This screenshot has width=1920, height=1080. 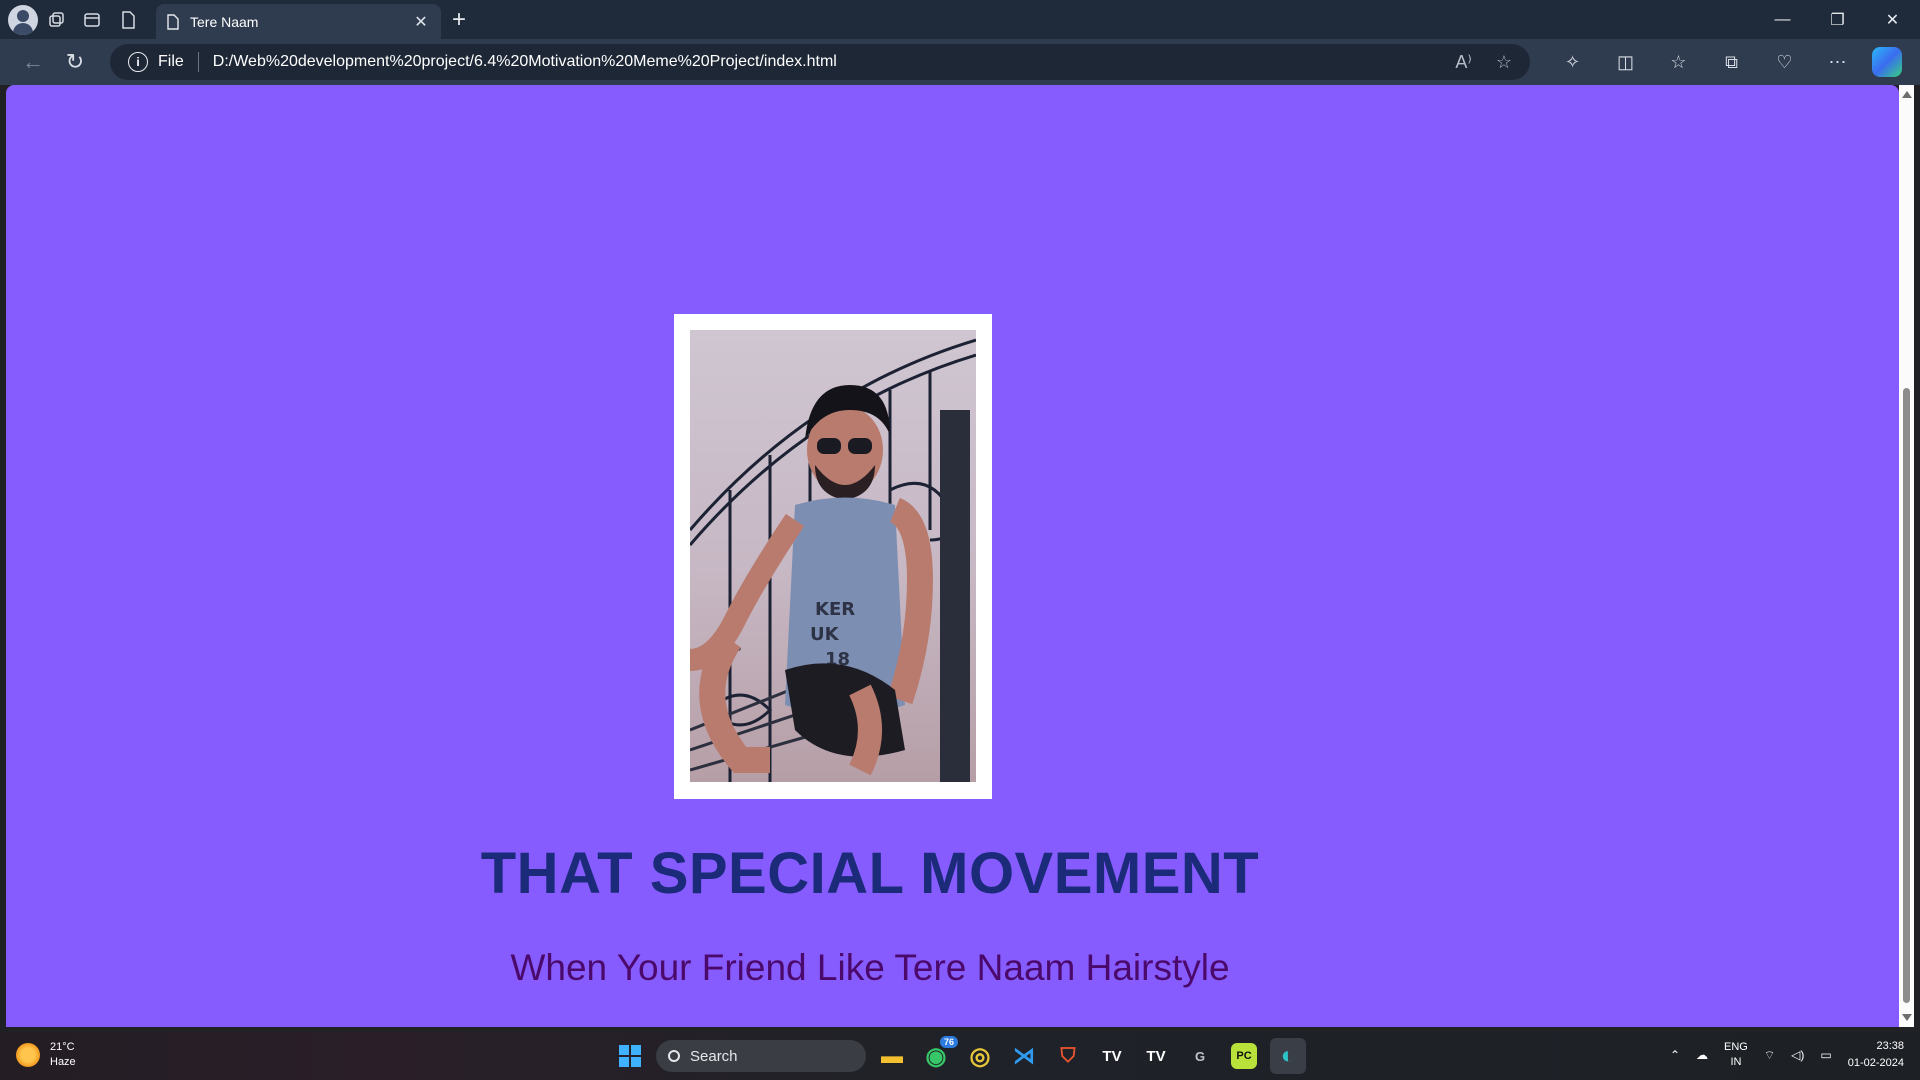 What do you see at coordinates (92, 20) in the screenshot?
I see `tab-actions-icon` at bounding box center [92, 20].